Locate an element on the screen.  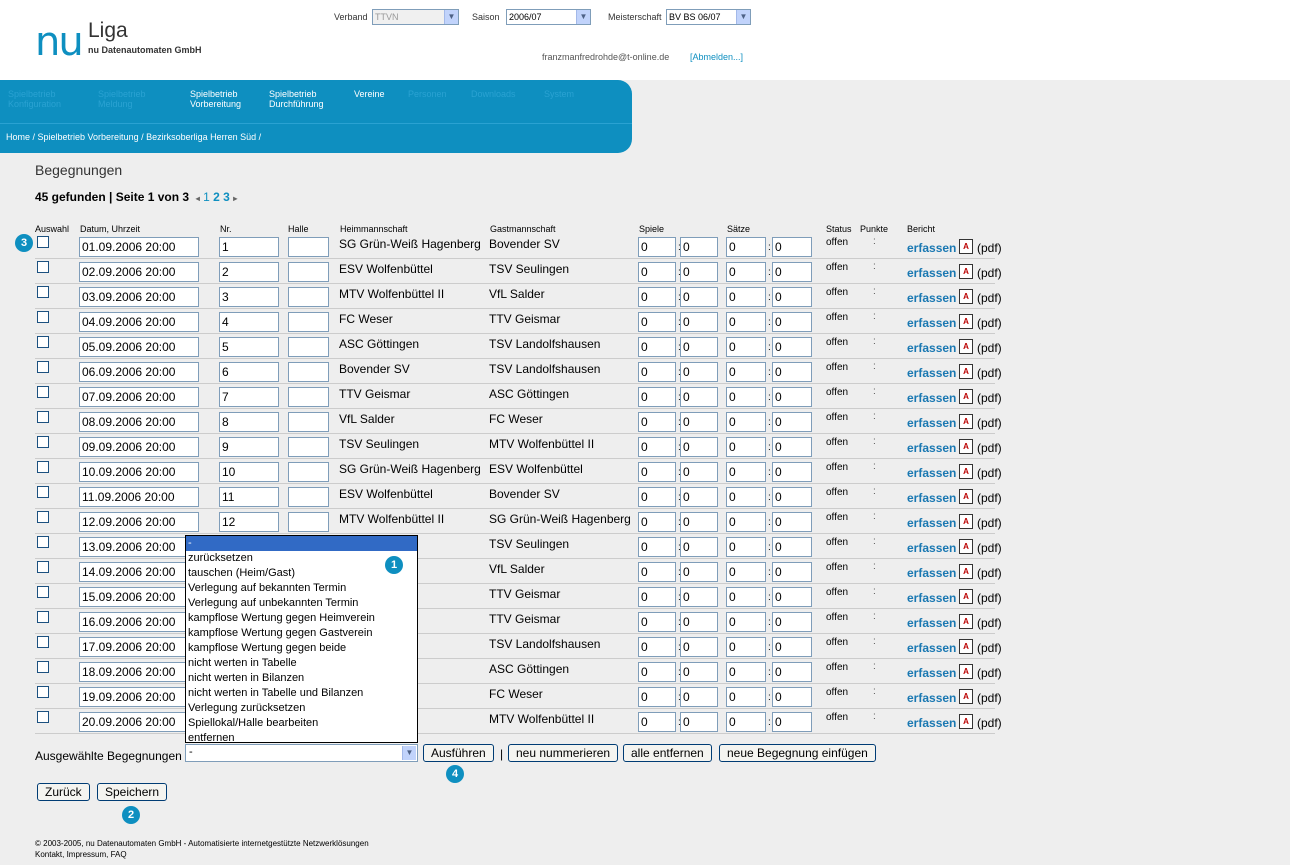
nav-item-meldung: Spielbetrieb Meldung is located at coordinates (122, 99).